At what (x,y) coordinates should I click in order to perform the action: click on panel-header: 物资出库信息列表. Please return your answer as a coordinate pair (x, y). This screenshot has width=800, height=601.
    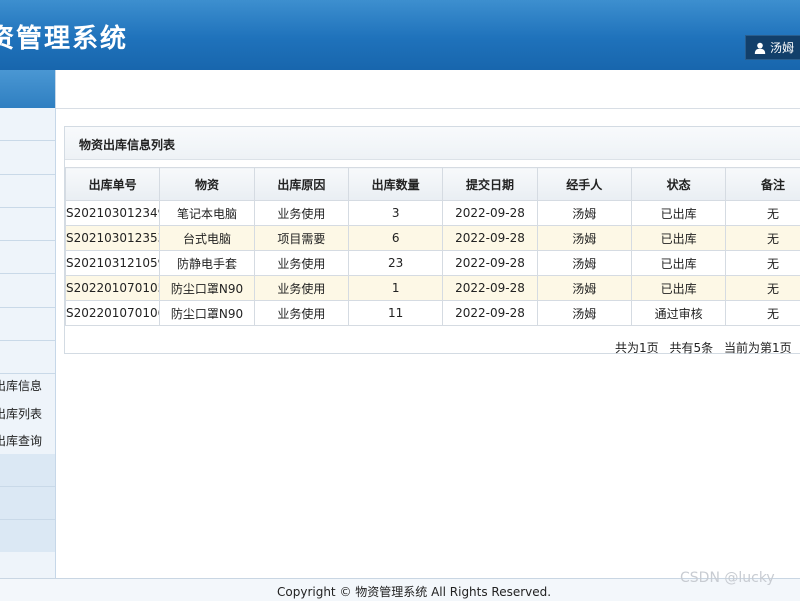
    Looking at the image, I should click on (432, 143).